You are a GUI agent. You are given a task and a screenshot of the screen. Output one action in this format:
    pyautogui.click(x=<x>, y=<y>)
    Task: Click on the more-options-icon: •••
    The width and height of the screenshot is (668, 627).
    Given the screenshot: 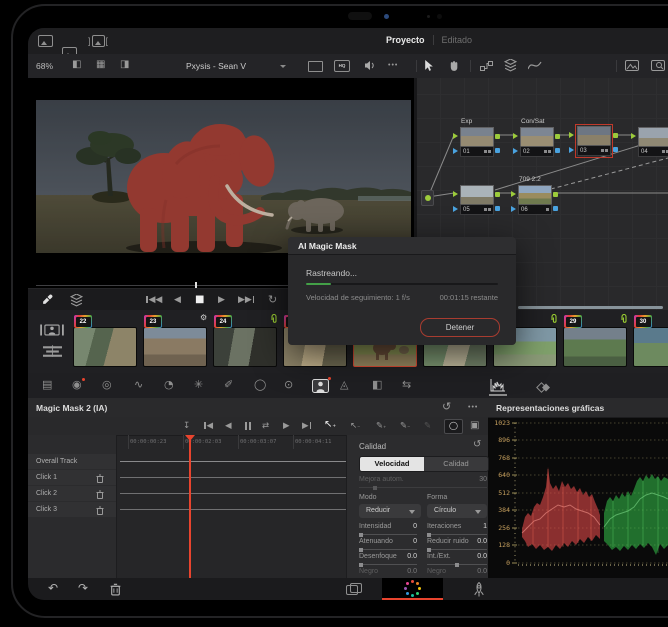 What is the action you would take?
    pyautogui.click(x=393, y=65)
    